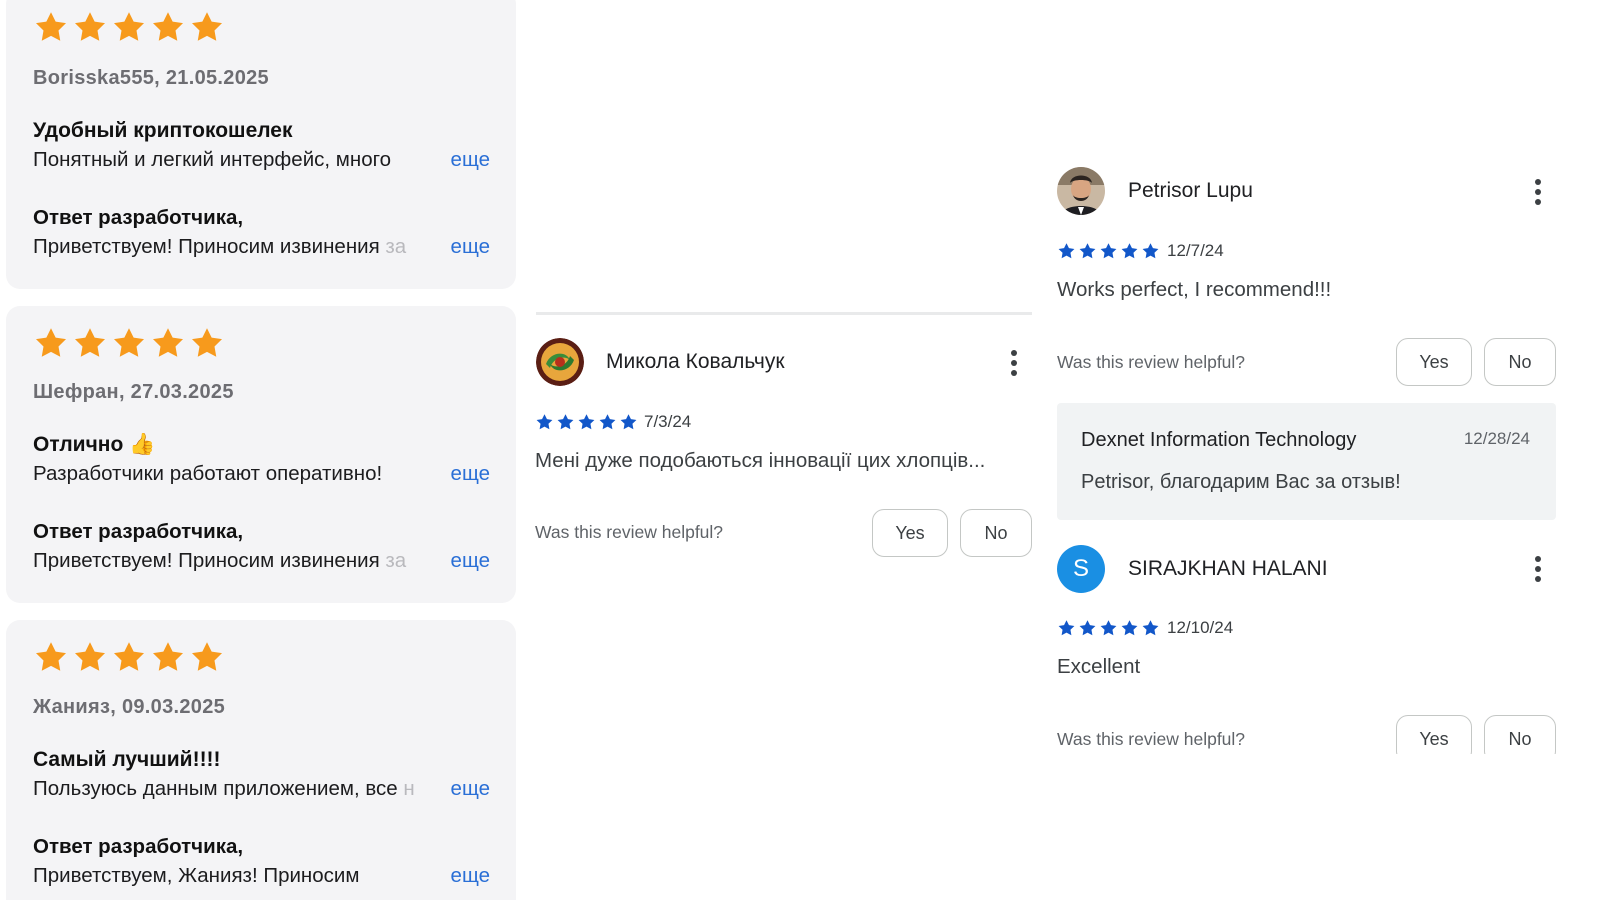 Image resolution: width=1600 pixels, height=900 pixels. What do you see at coordinates (695, 361) in the screenshot?
I see `reviewer-name: Микола Ковальчук` at bounding box center [695, 361].